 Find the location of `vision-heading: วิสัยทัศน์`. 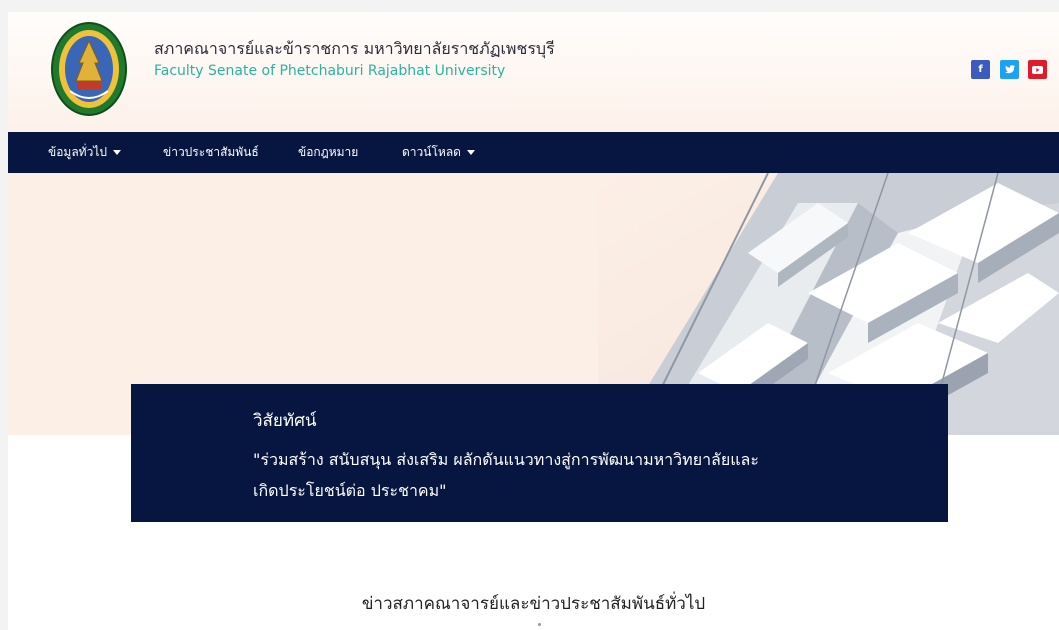

vision-heading: วิสัยทัศน์ is located at coordinates (285, 421).